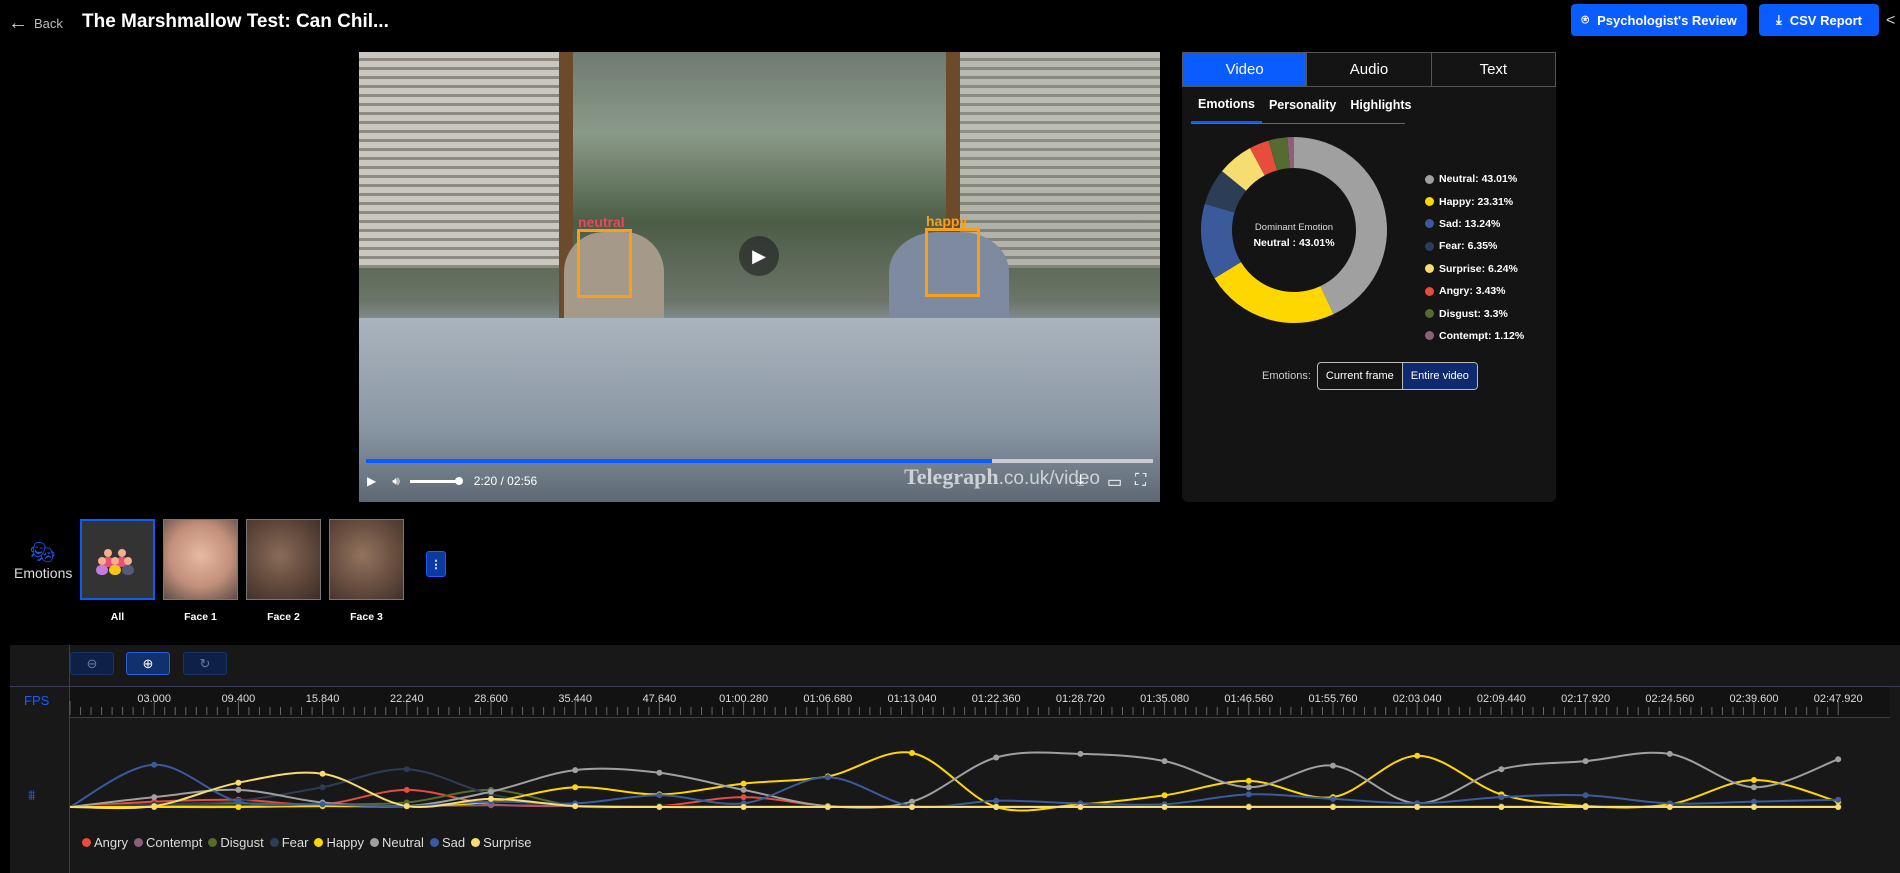 This screenshot has height=873, width=1900. Describe the element at coordinates (396, 481) in the screenshot. I see `volume-icon: 🔊︎` at that location.